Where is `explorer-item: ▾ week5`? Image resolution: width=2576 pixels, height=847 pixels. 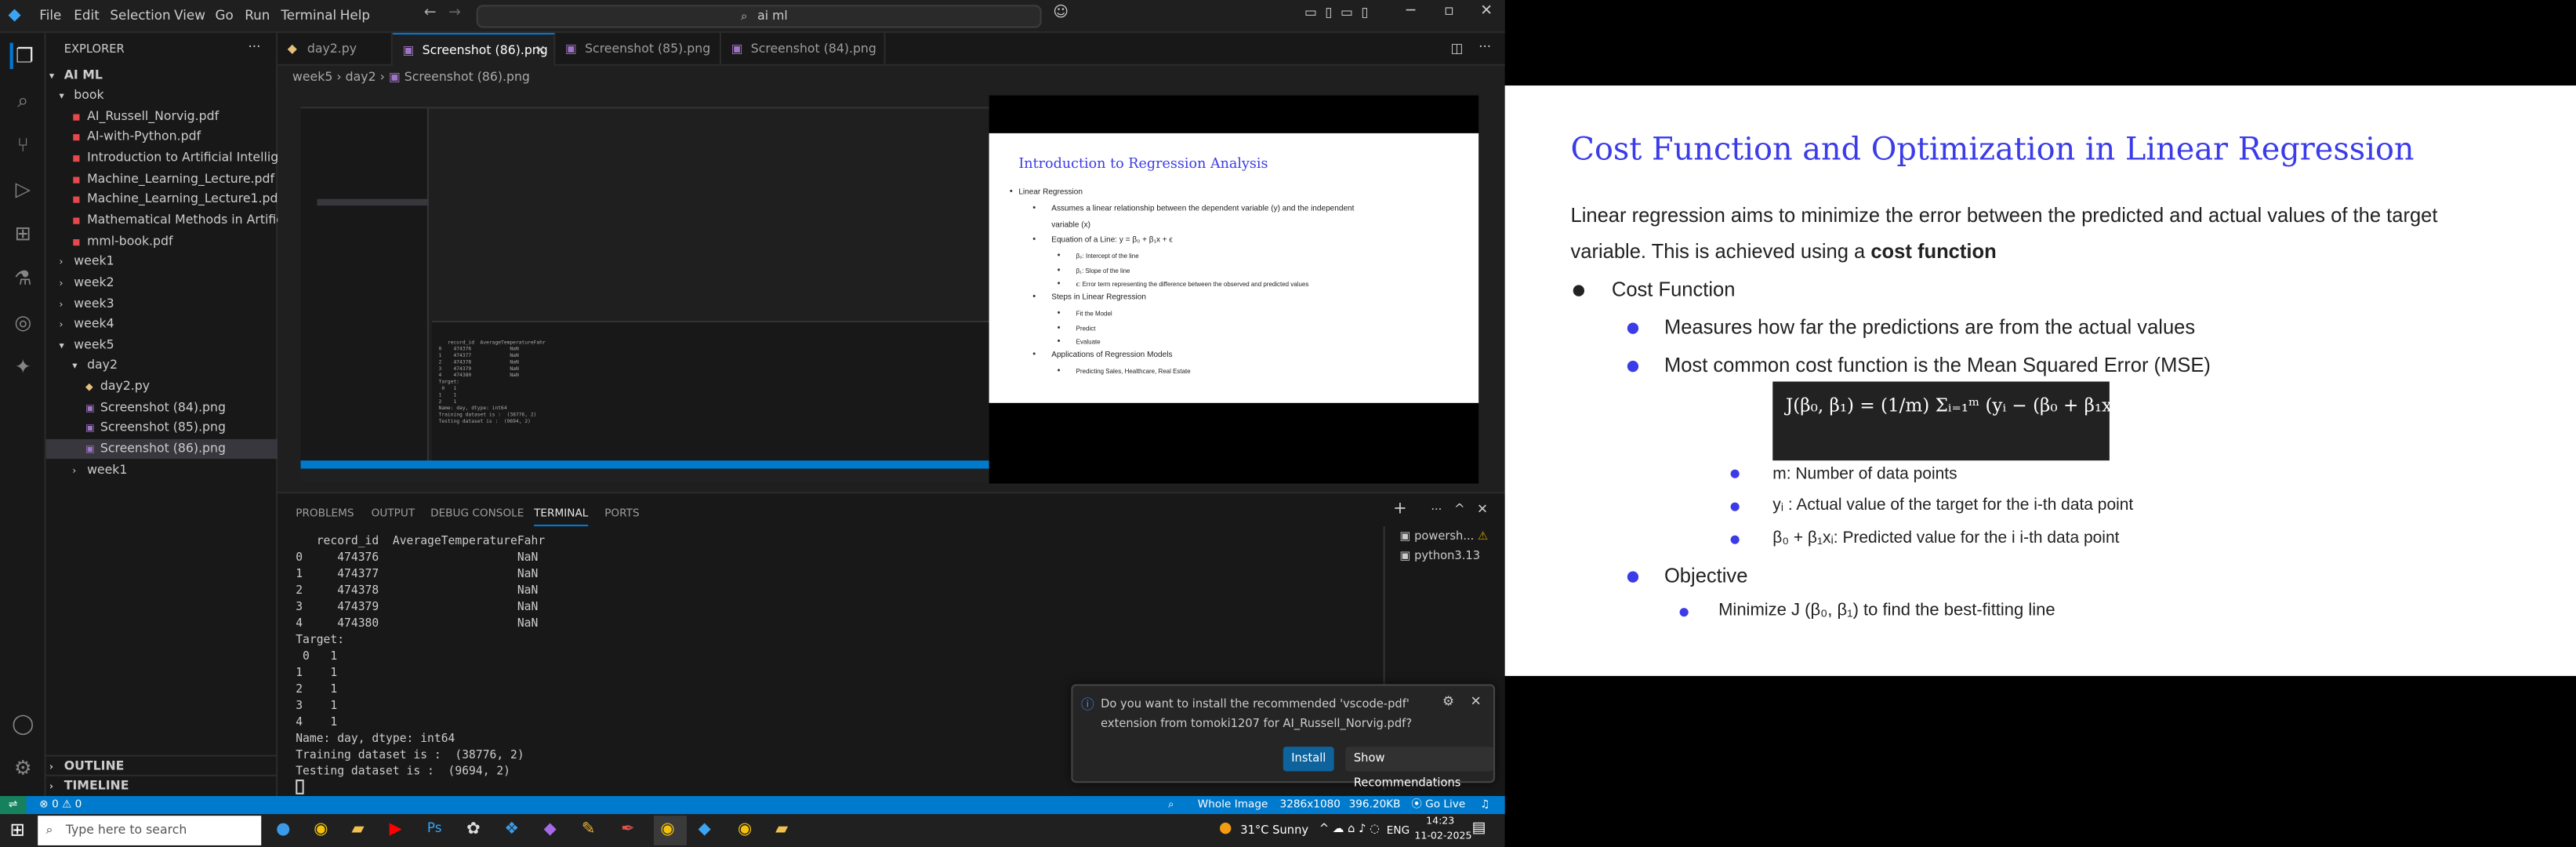
explorer-item: ▾ week5 is located at coordinates (162, 344).